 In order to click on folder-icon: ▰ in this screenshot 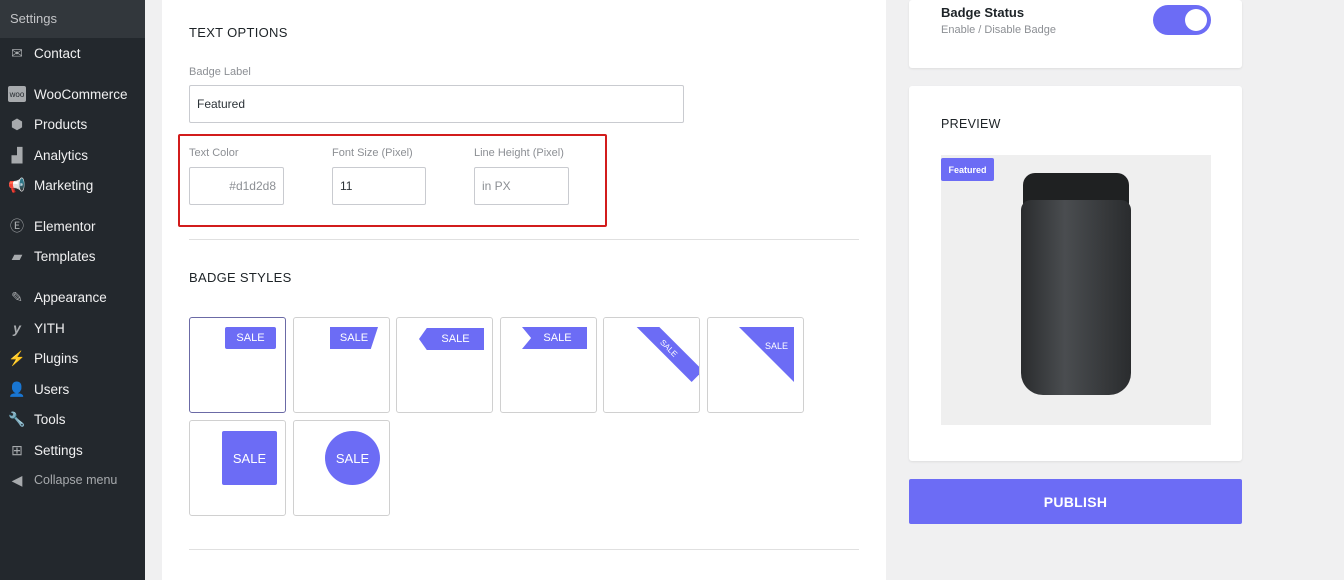, I will do `click(17, 255)`.